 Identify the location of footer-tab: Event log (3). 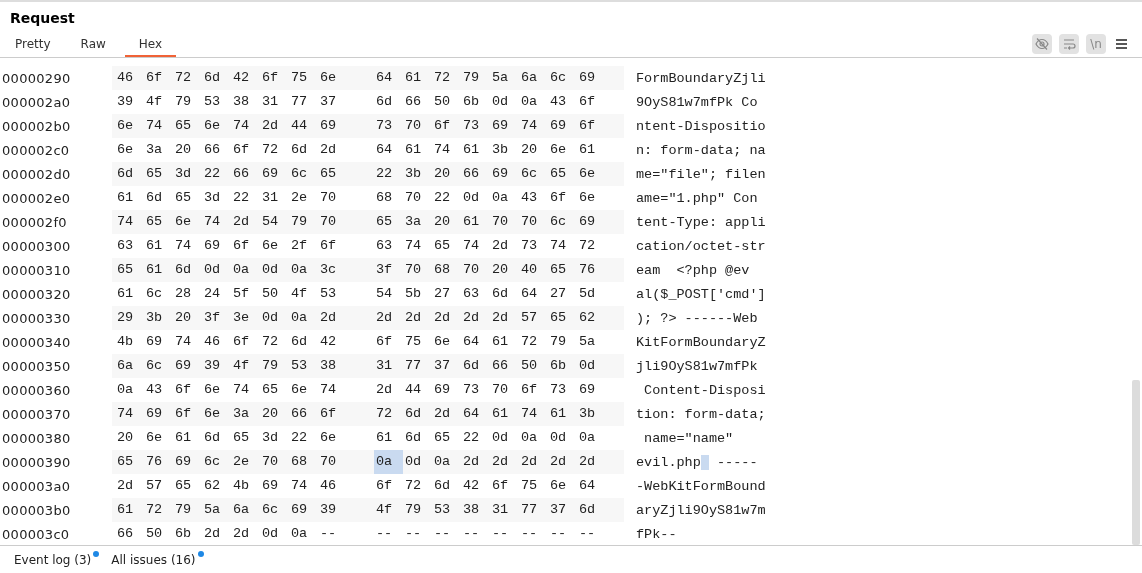
(53, 559).